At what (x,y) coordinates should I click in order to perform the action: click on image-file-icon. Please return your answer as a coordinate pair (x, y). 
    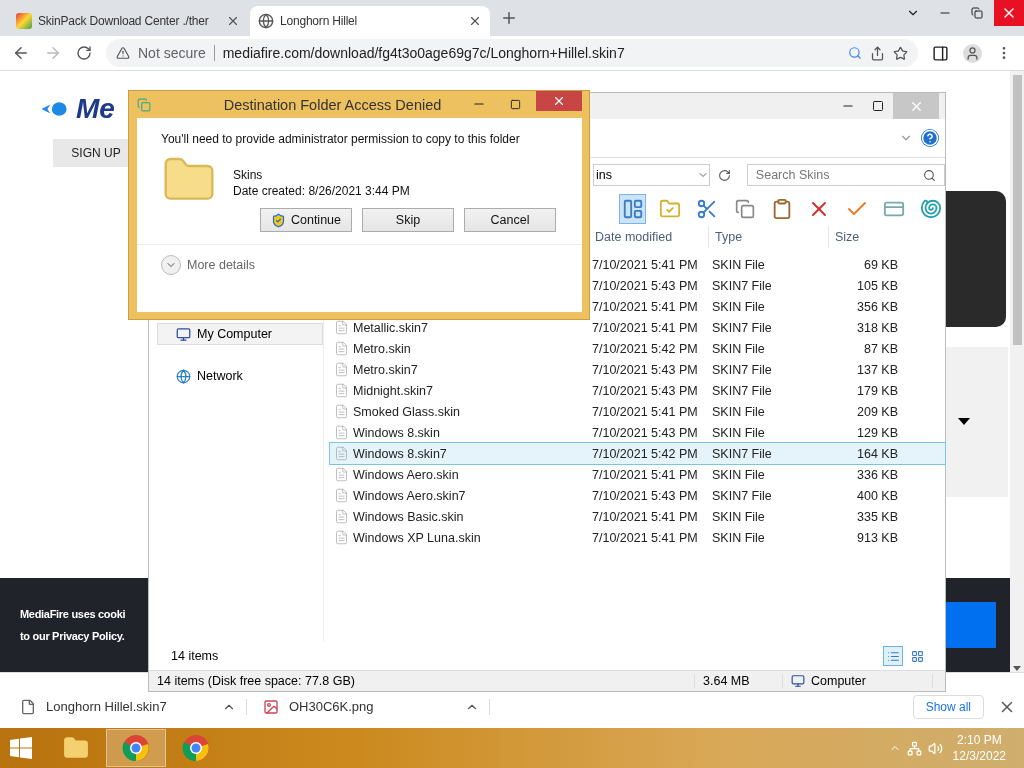
    Looking at the image, I should click on (271, 706).